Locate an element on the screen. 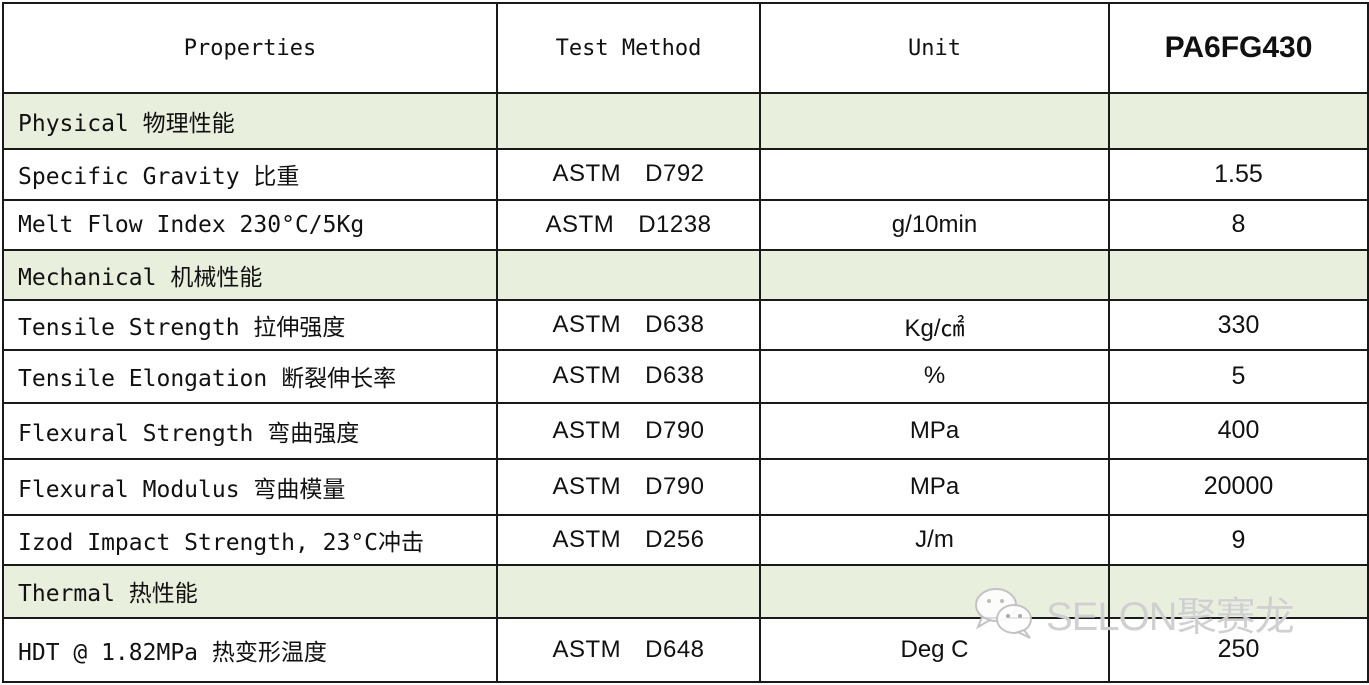 The height and width of the screenshot is (685, 1369). section-label: Thermal 热性能 is located at coordinates (250, 591).